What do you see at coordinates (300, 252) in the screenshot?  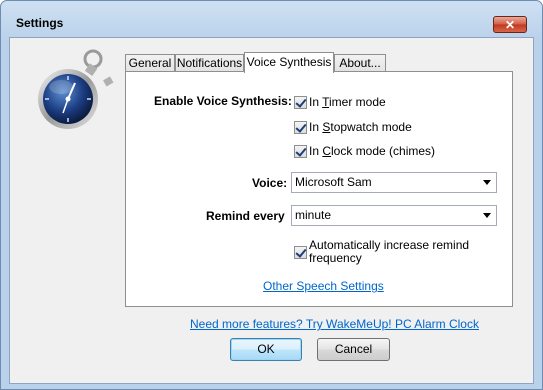 I see `auto-increase-checkbox` at bounding box center [300, 252].